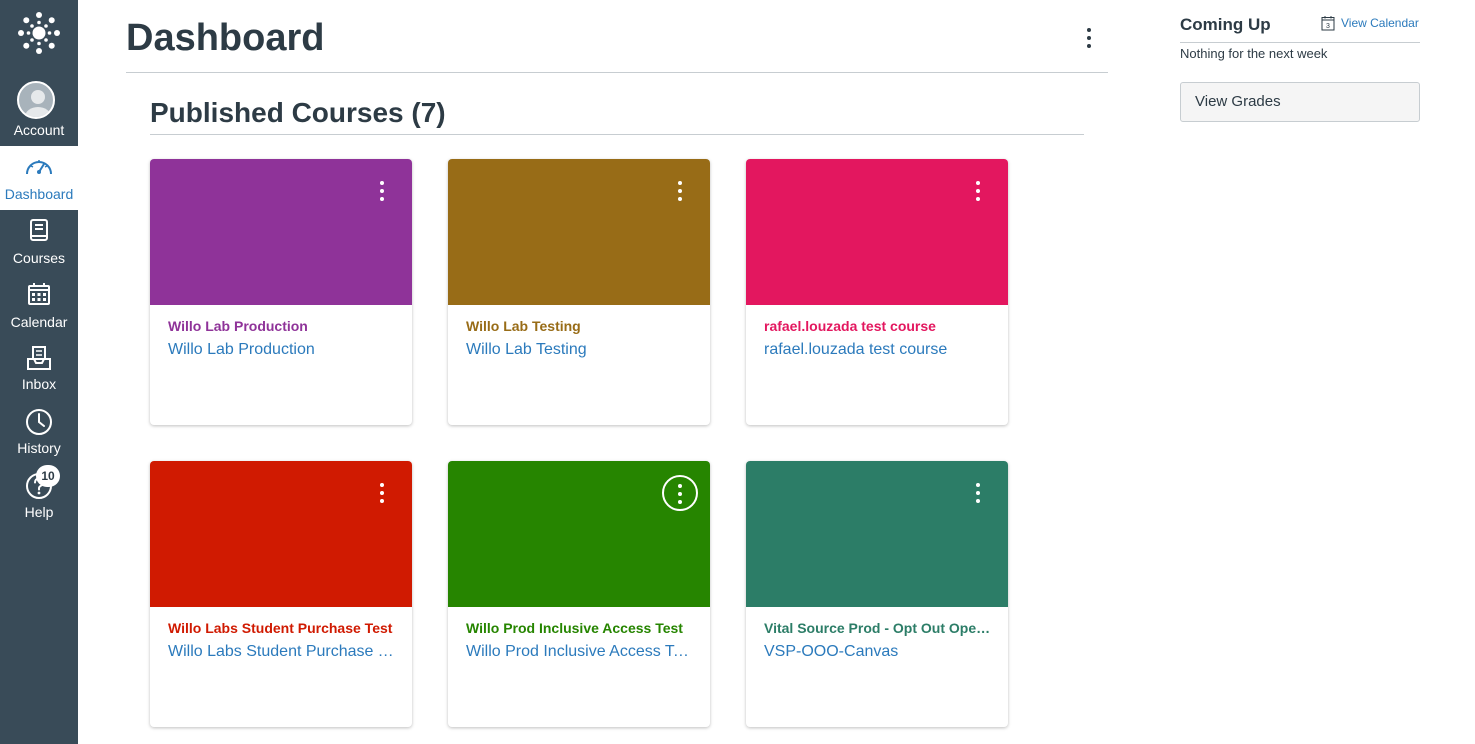  What do you see at coordinates (39, 33) in the screenshot?
I see `canvas-logo-icon` at bounding box center [39, 33].